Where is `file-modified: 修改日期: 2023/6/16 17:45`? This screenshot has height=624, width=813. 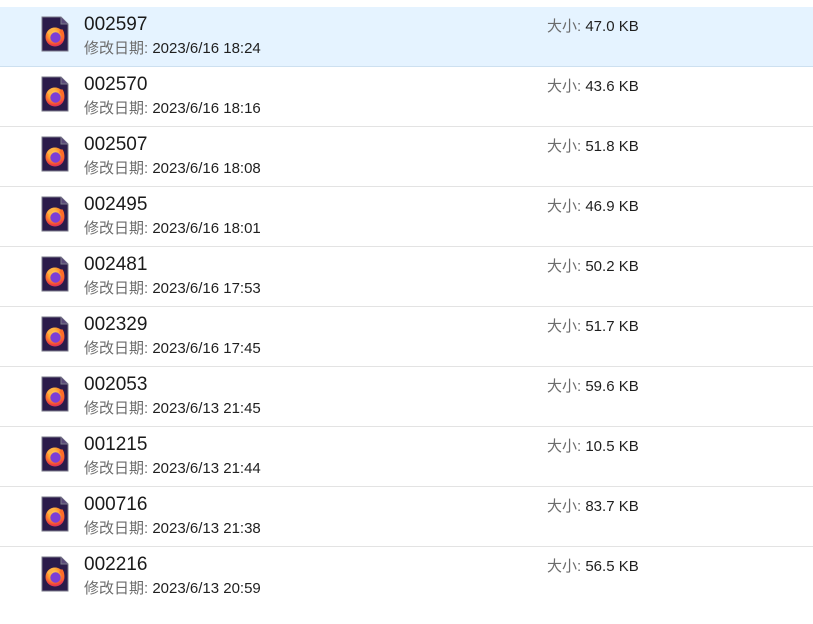
file-modified: 修改日期: 2023/6/16 17:45 is located at coordinates (172, 349).